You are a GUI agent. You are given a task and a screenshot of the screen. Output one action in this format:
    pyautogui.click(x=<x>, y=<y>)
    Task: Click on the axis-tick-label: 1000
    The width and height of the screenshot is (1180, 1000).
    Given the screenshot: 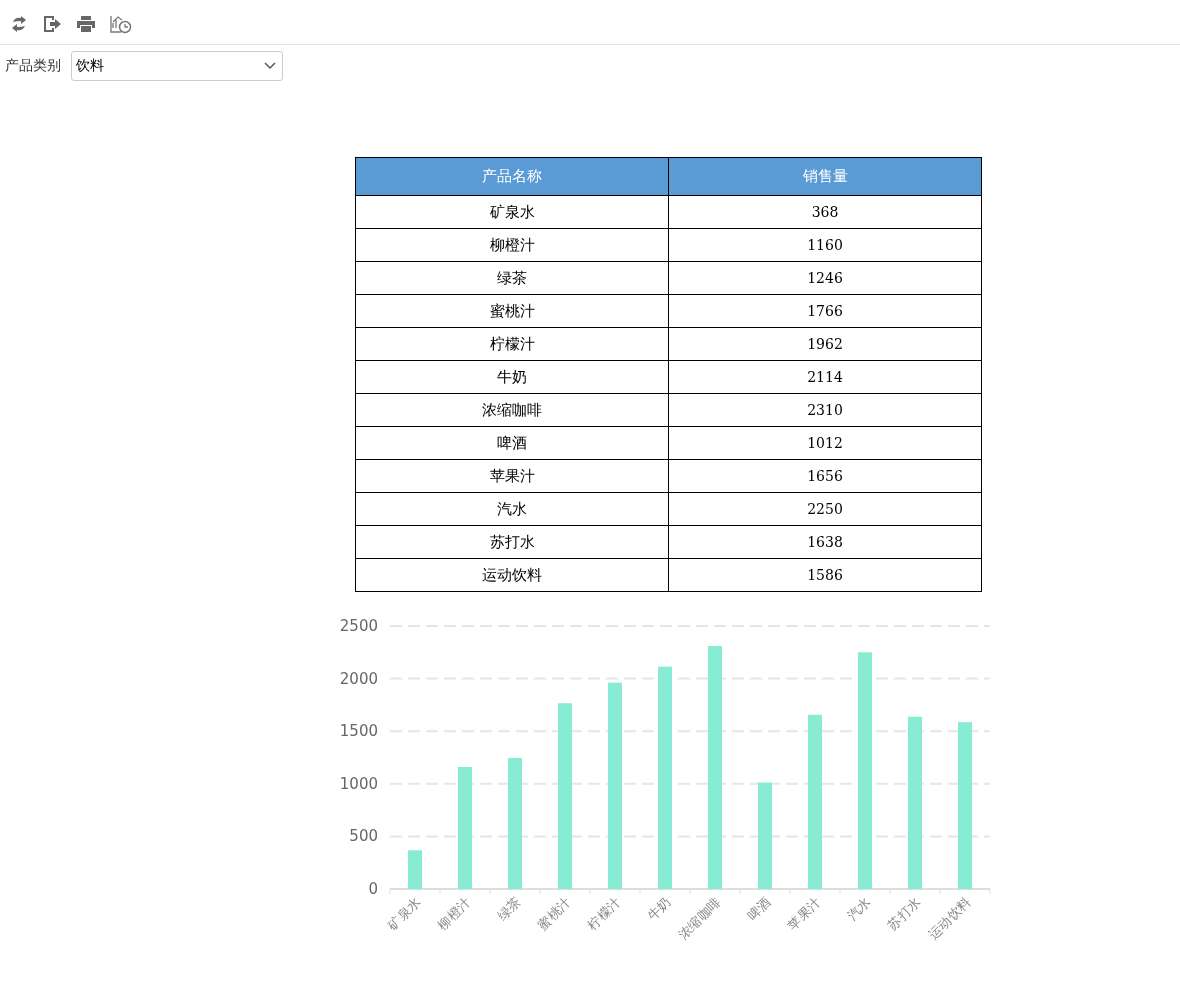 What is the action you would take?
    pyautogui.click(x=358, y=783)
    